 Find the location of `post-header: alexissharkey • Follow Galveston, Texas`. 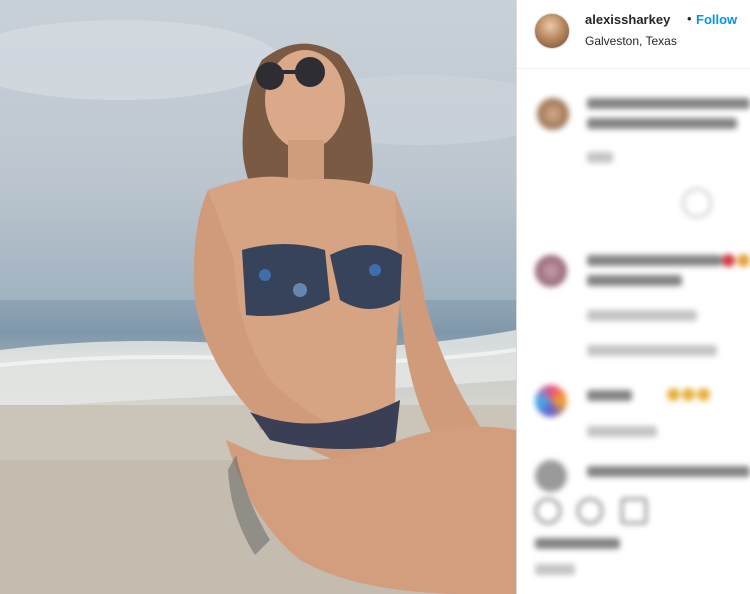

post-header: alexissharkey • Follow Galveston, Texas is located at coordinates (633, 34).